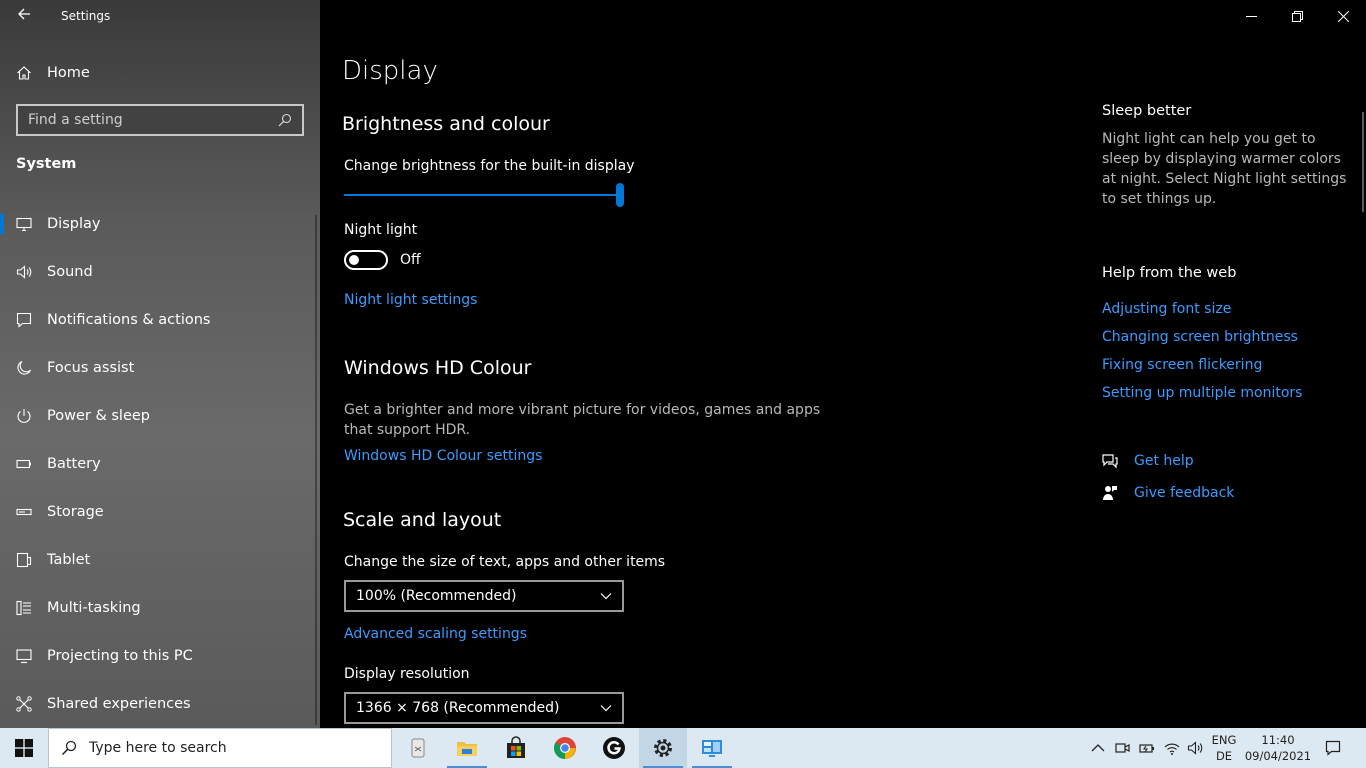  I want to click on help-link-brightness: Changing screen brightness, so click(1200, 337).